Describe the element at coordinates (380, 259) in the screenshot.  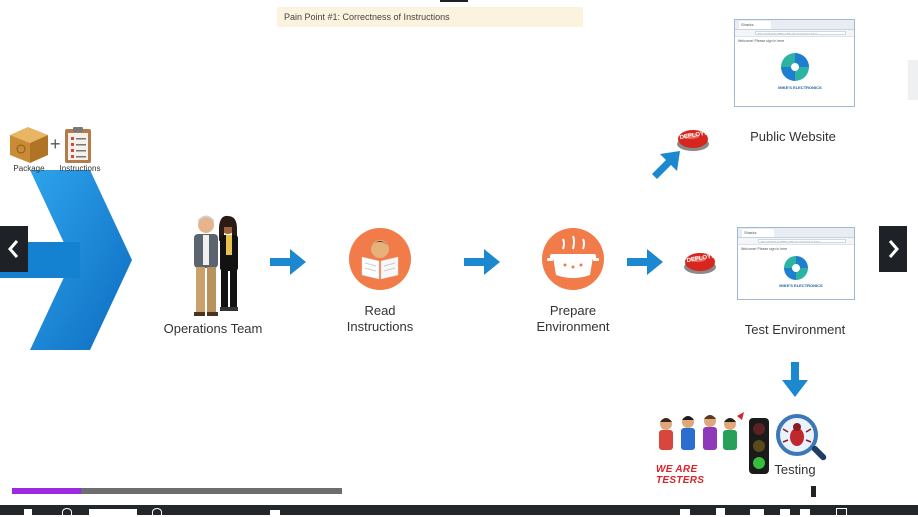
I see `read-instructions-icon` at that location.